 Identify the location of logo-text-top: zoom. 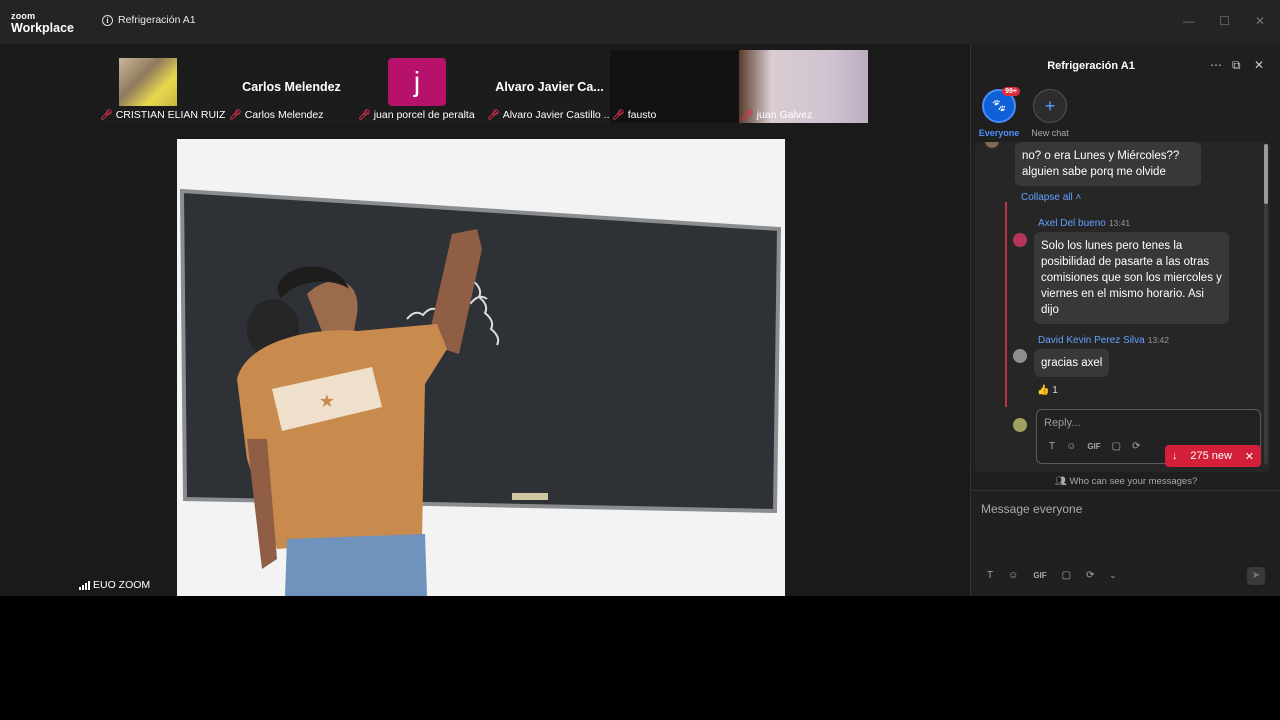
(23, 16).